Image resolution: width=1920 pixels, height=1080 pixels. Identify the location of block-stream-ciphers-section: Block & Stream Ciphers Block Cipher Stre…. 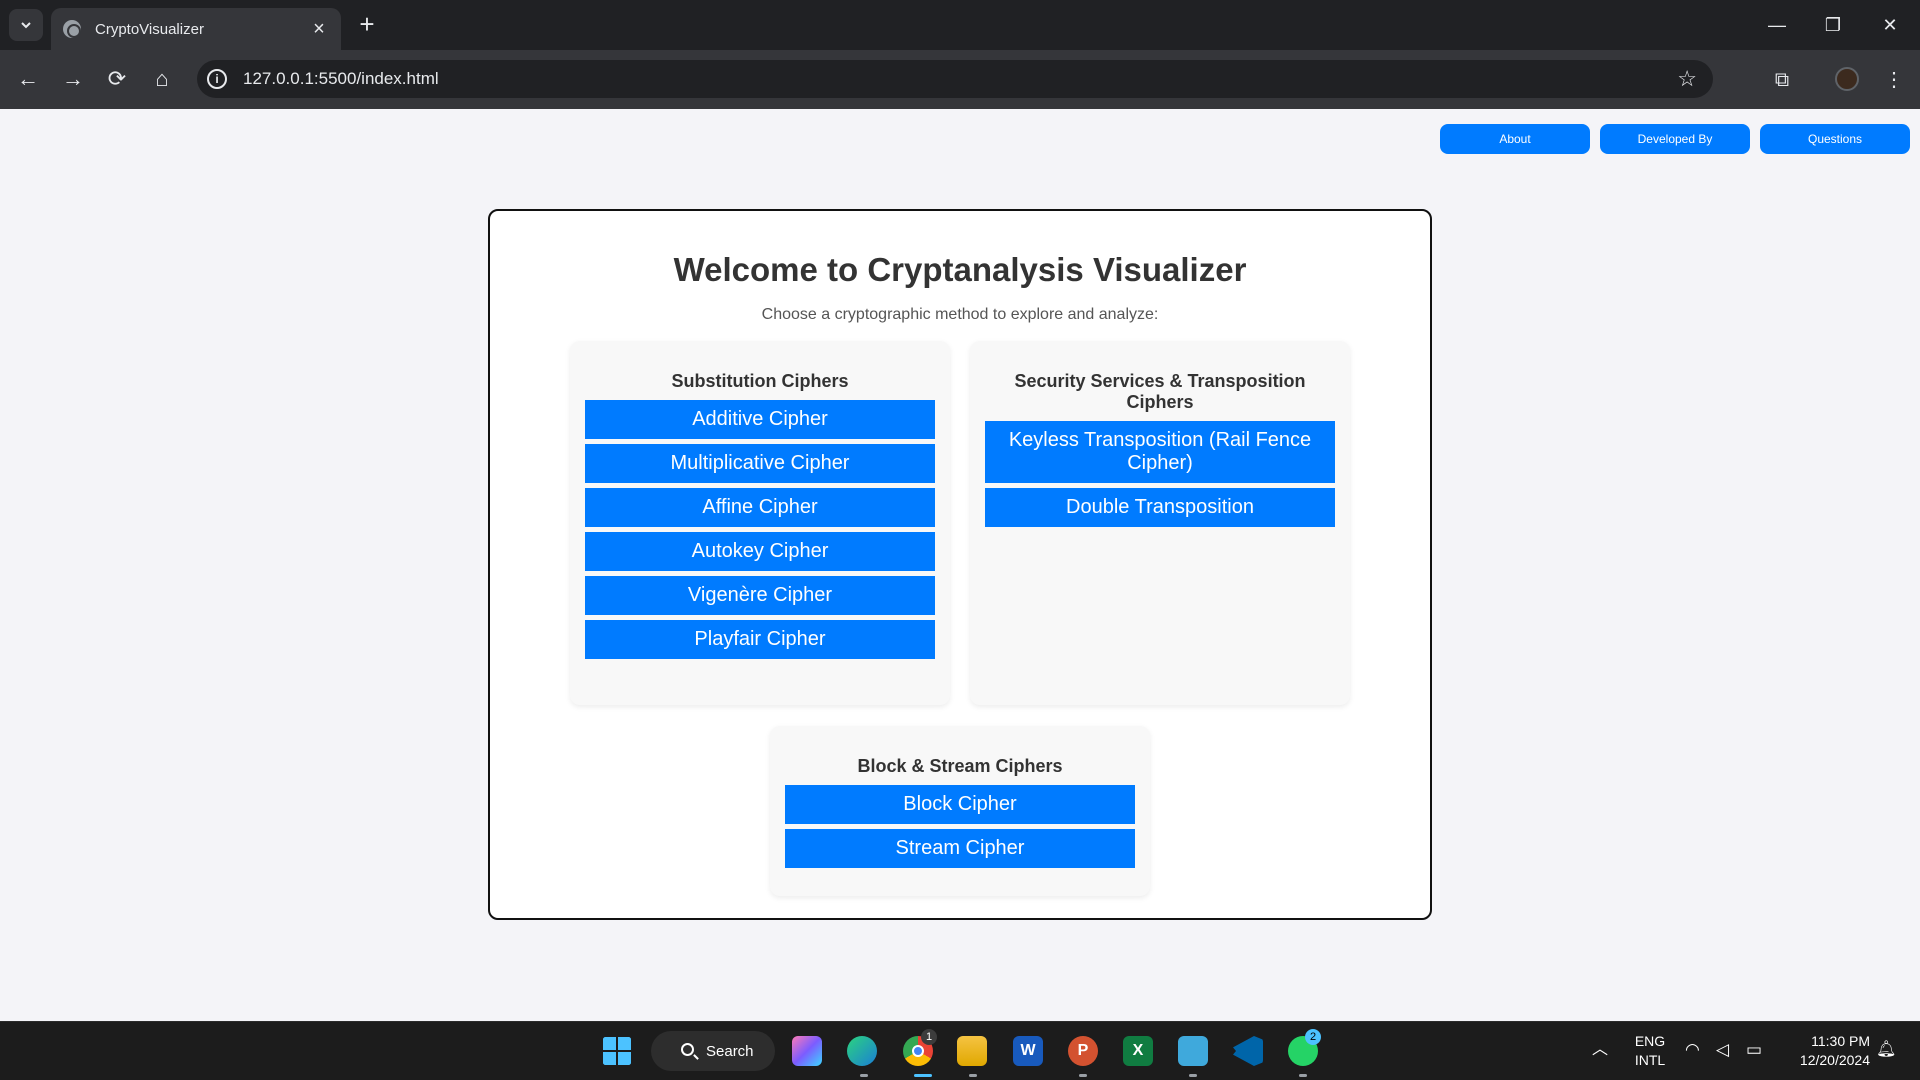
(960, 811).